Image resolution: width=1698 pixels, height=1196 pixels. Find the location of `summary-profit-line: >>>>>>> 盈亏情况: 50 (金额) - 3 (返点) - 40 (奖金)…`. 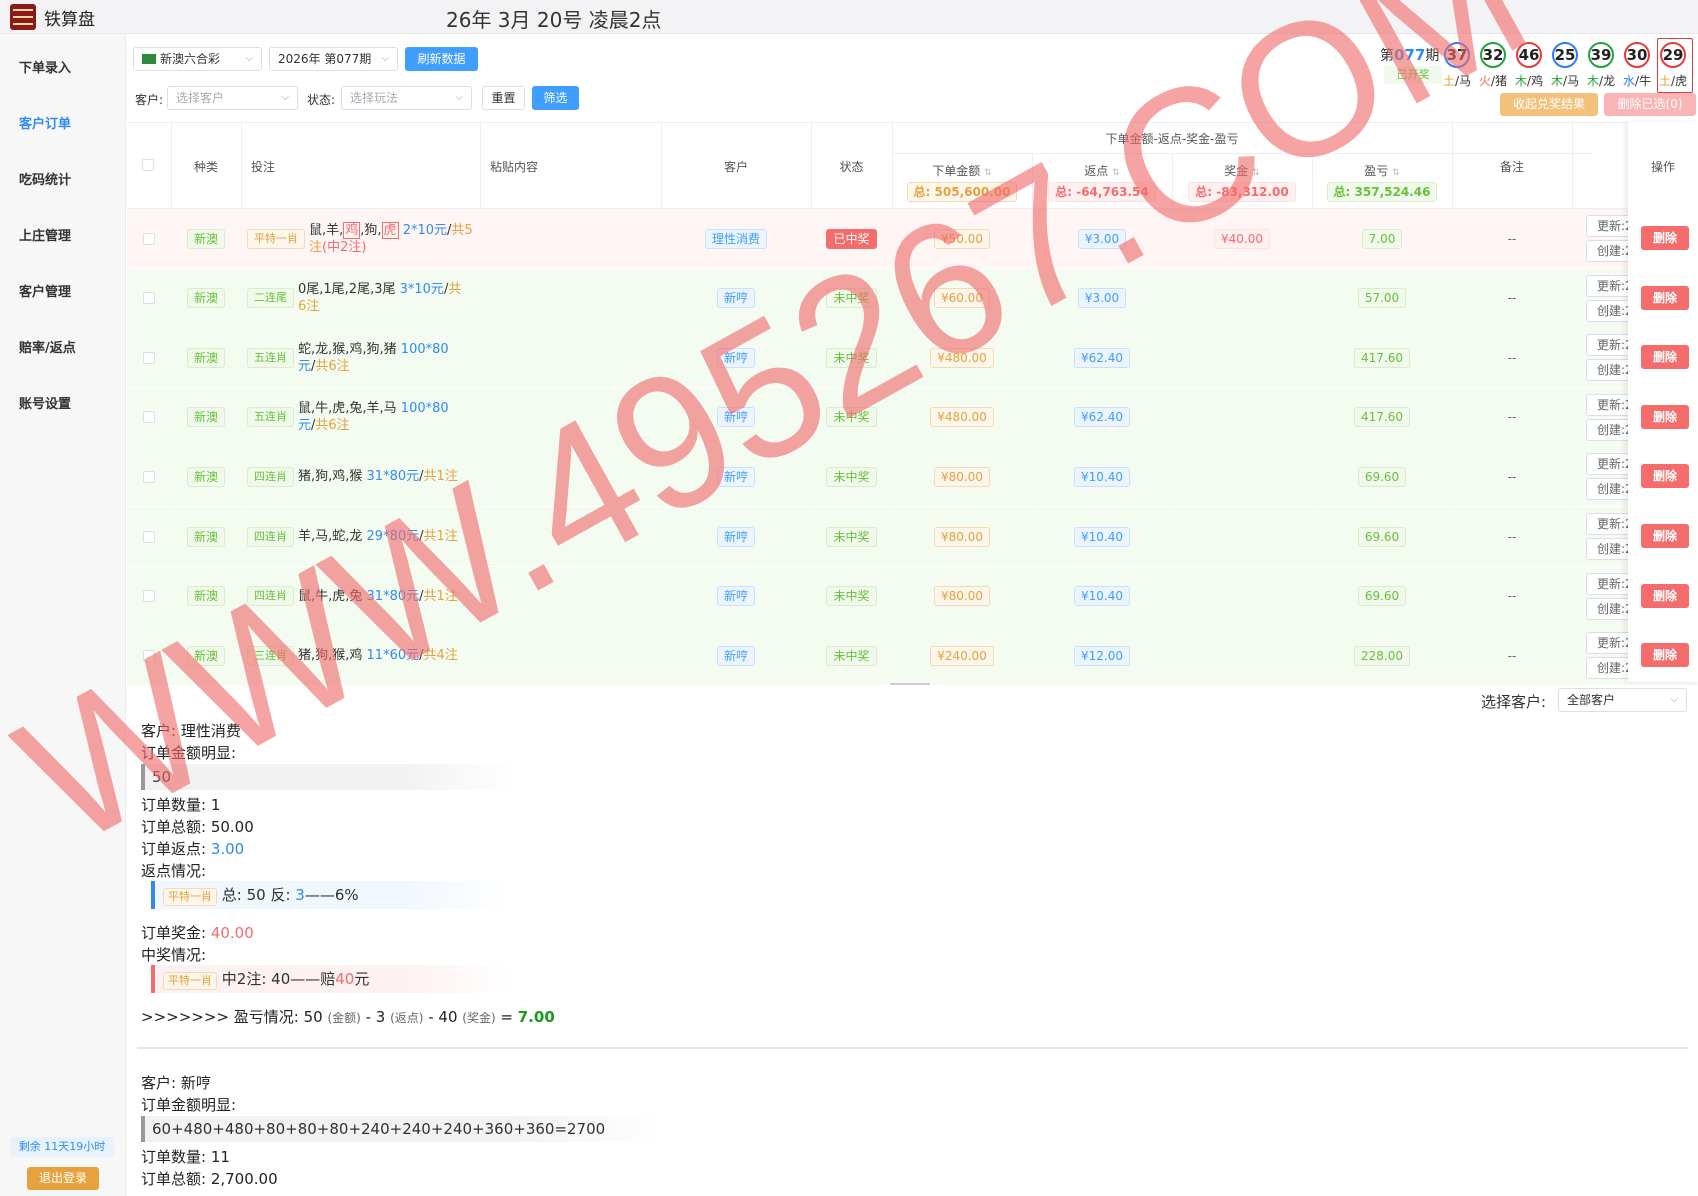

summary-profit-line: >>>>>>> 盈亏情况: 50 (金额) - 3 (返点) - 40 (奖金)… is located at coordinates (348, 1017).